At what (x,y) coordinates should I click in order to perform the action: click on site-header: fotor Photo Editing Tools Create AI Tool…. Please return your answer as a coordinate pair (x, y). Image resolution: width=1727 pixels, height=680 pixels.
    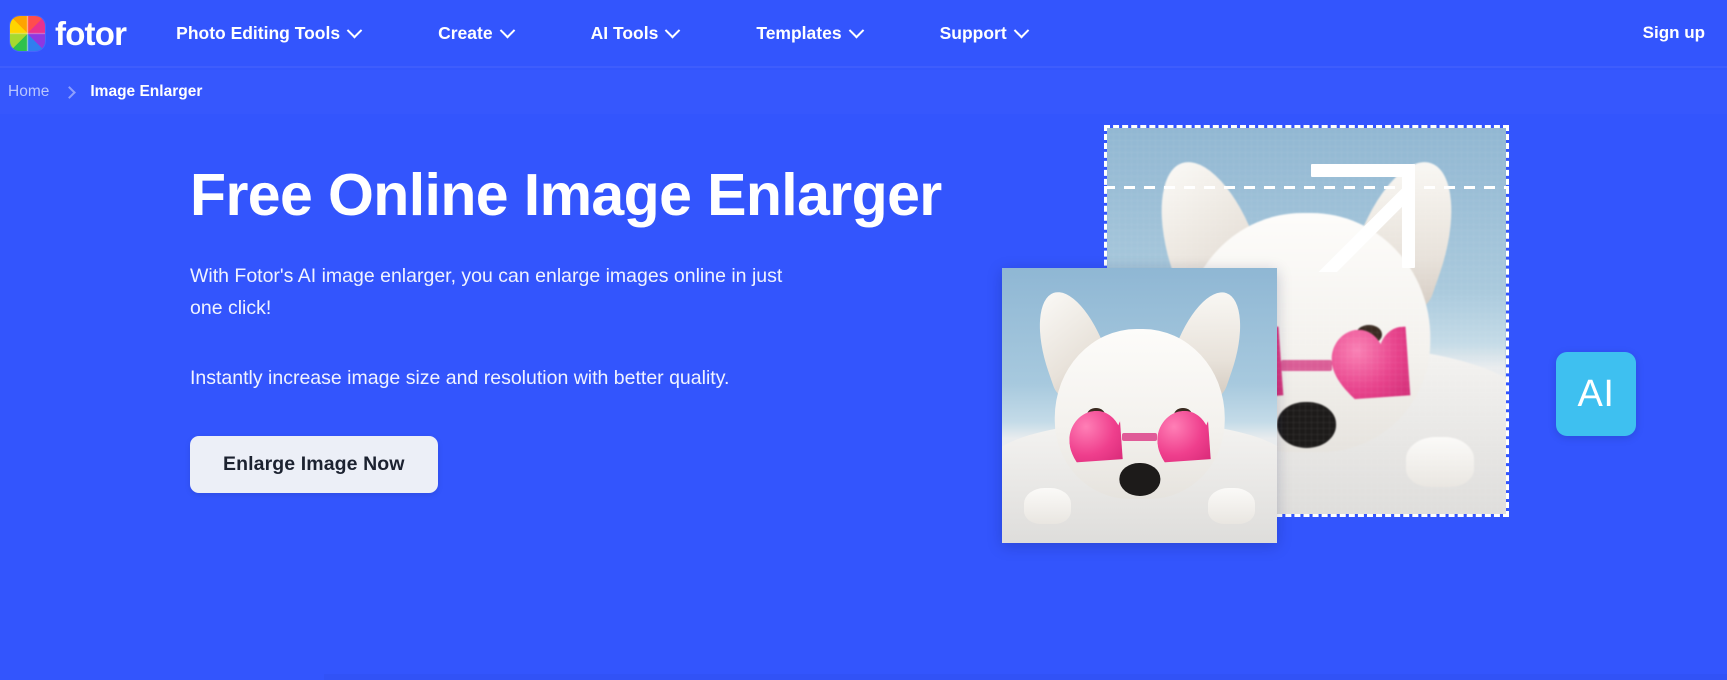
    Looking at the image, I should click on (863, 34).